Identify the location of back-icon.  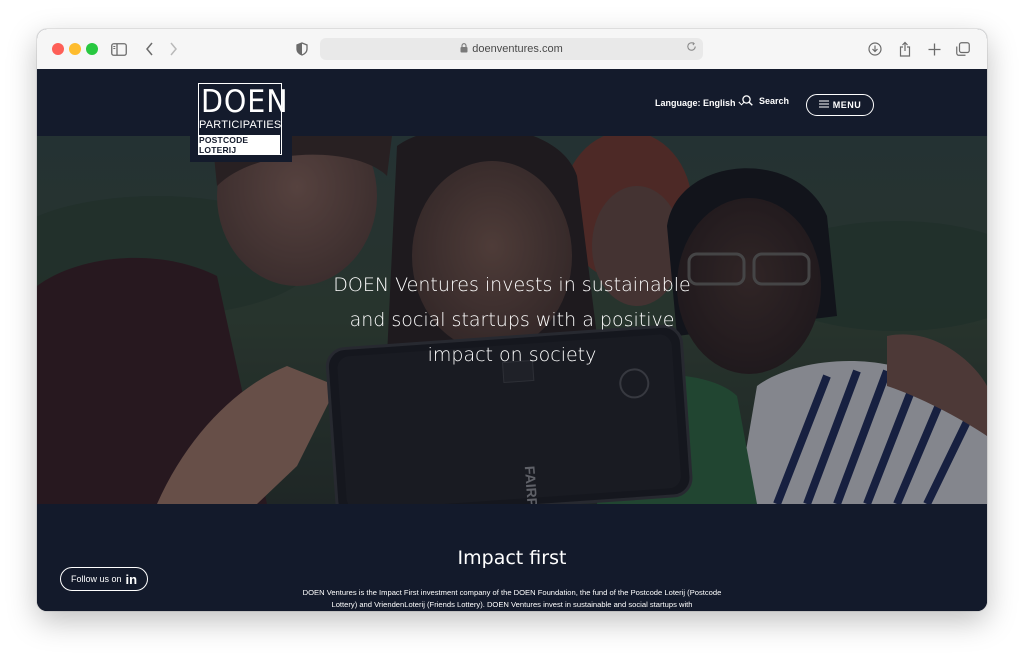
(149, 49).